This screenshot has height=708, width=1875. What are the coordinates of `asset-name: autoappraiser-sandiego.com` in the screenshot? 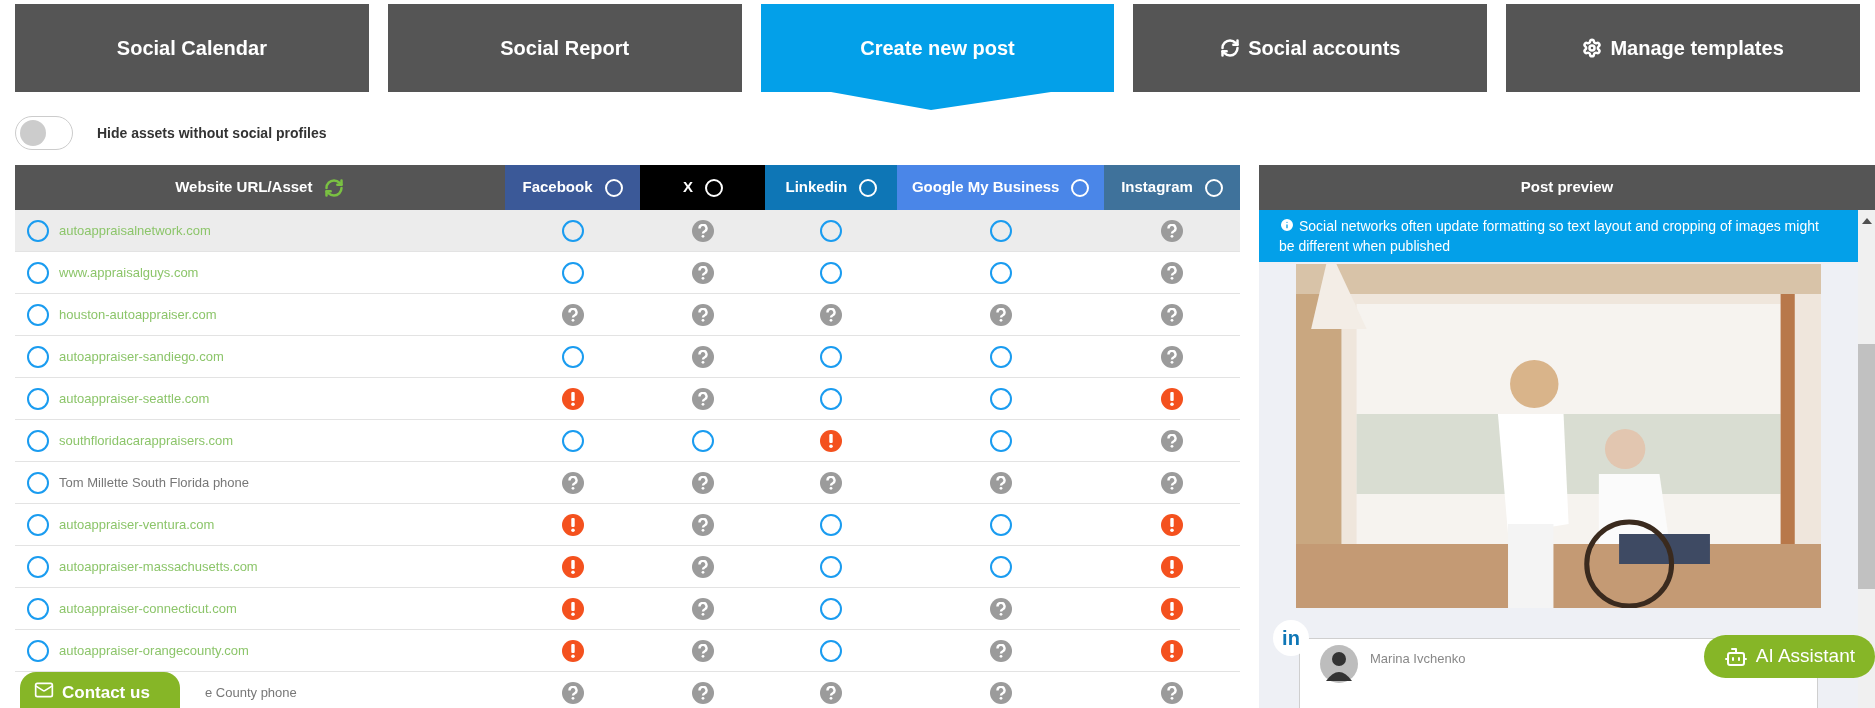 It's located at (141, 356).